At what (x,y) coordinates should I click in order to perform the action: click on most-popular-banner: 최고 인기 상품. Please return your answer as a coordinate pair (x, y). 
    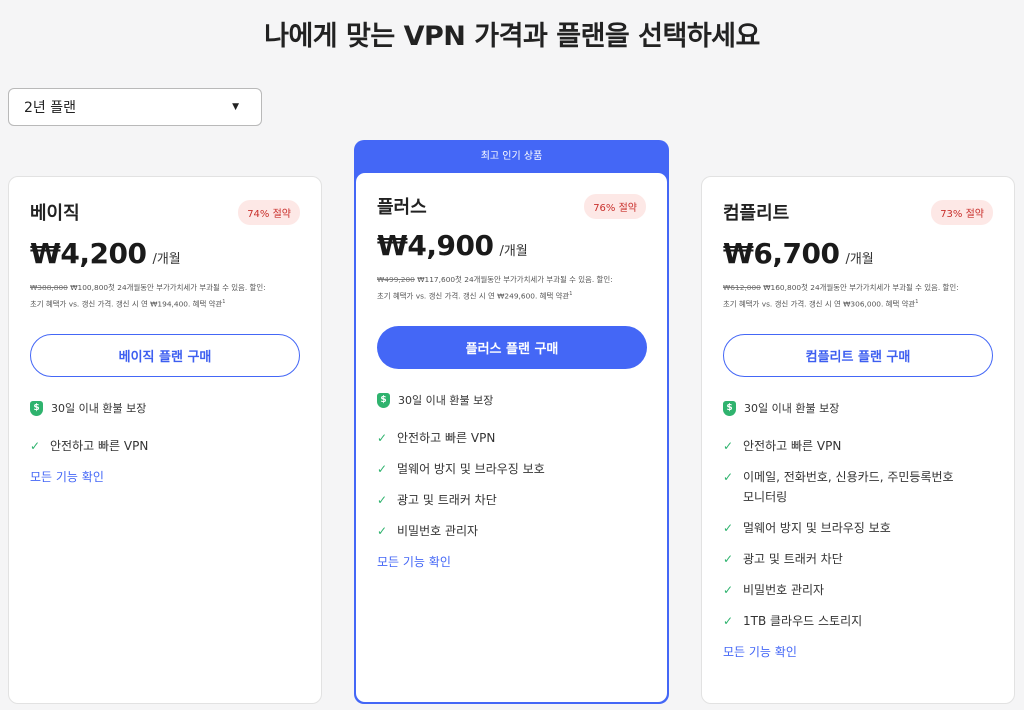
    Looking at the image, I should click on (511, 156).